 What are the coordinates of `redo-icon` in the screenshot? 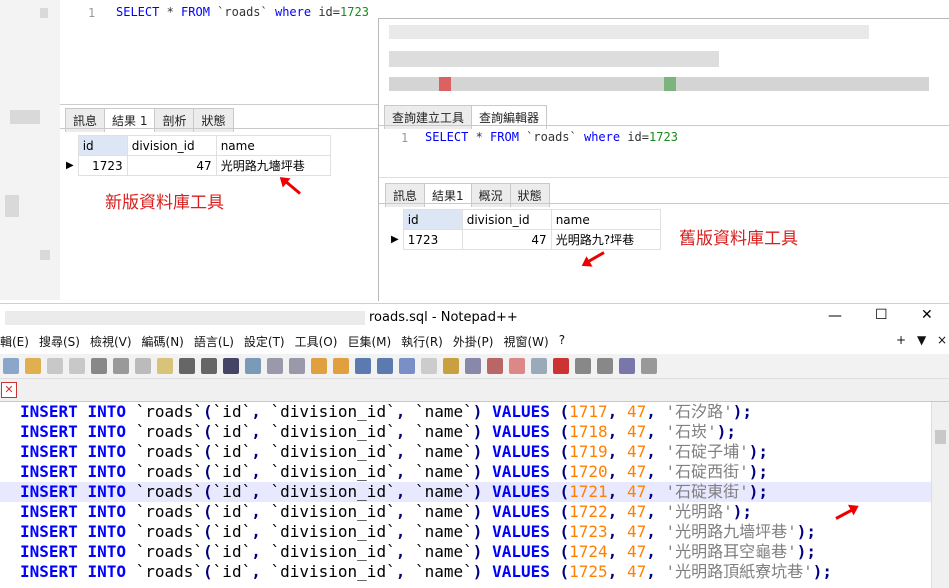 It's located at (209, 366).